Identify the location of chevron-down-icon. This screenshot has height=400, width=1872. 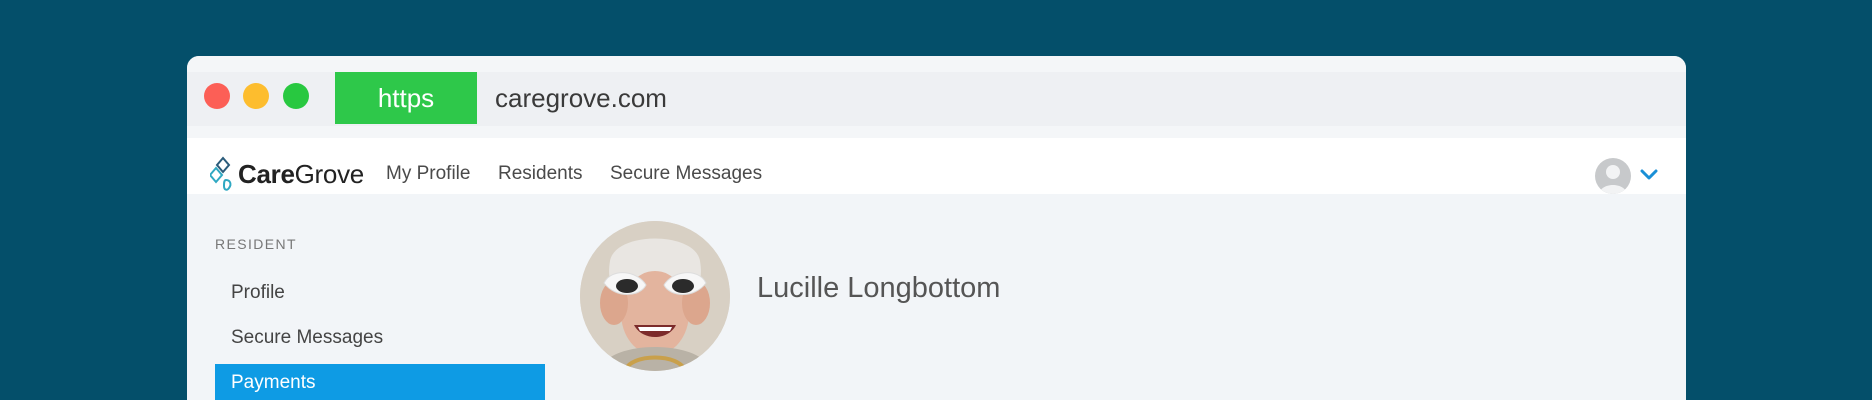
(1649, 175).